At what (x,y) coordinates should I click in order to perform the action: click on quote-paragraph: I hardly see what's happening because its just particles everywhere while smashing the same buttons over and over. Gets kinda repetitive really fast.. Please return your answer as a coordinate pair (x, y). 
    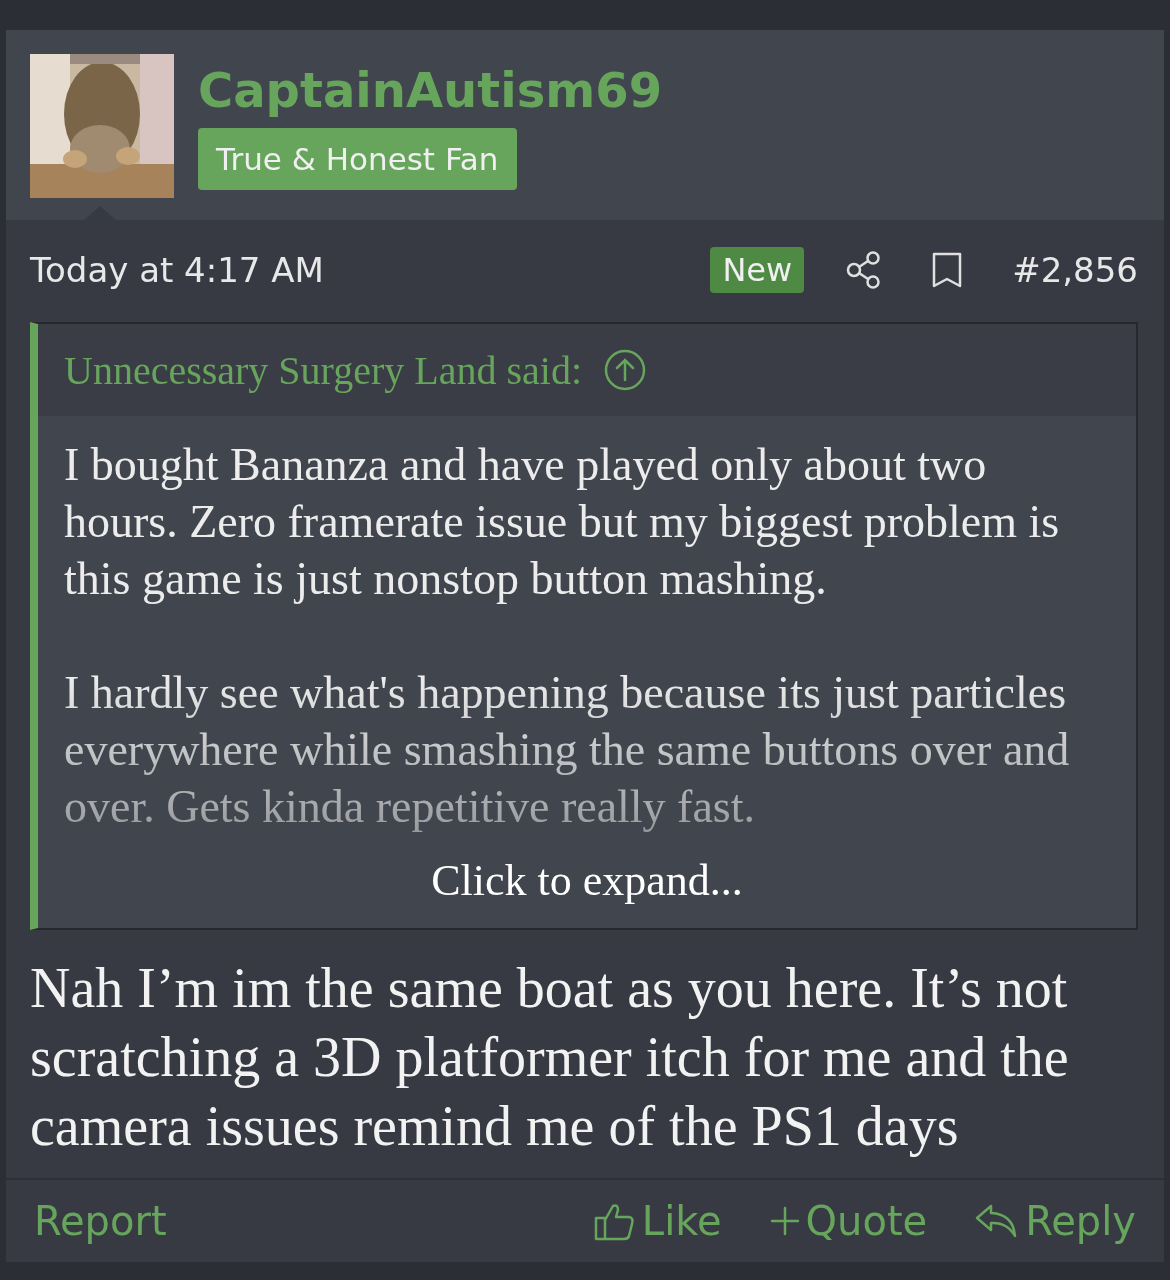
    Looking at the image, I should click on (567, 750).